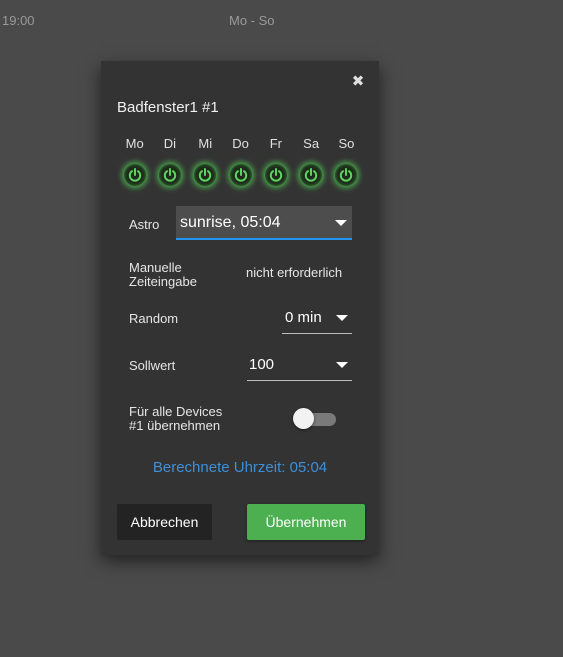 The width and height of the screenshot is (563, 657). What do you see at coordinates (346, 161) in the screenshot?
I see `day-so: So` at bounding box center [346, 161].